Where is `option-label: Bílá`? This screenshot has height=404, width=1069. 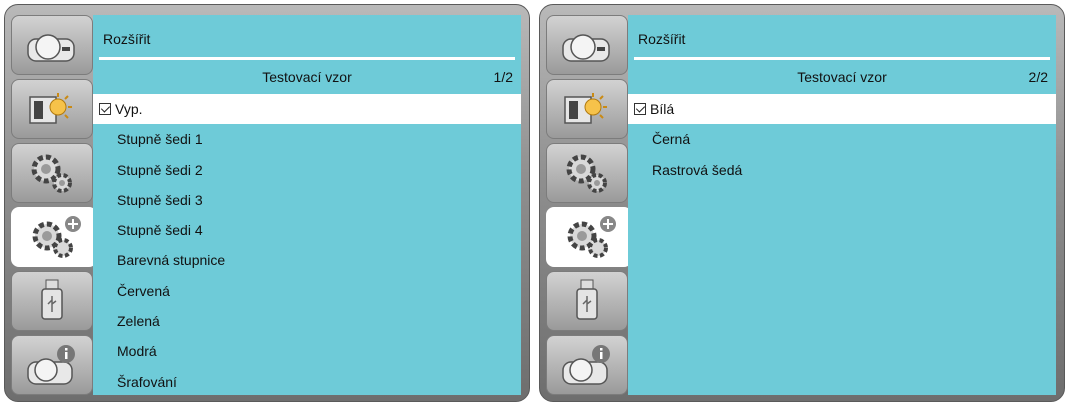 option-label: Bílá is located at coordinates (662, 109).